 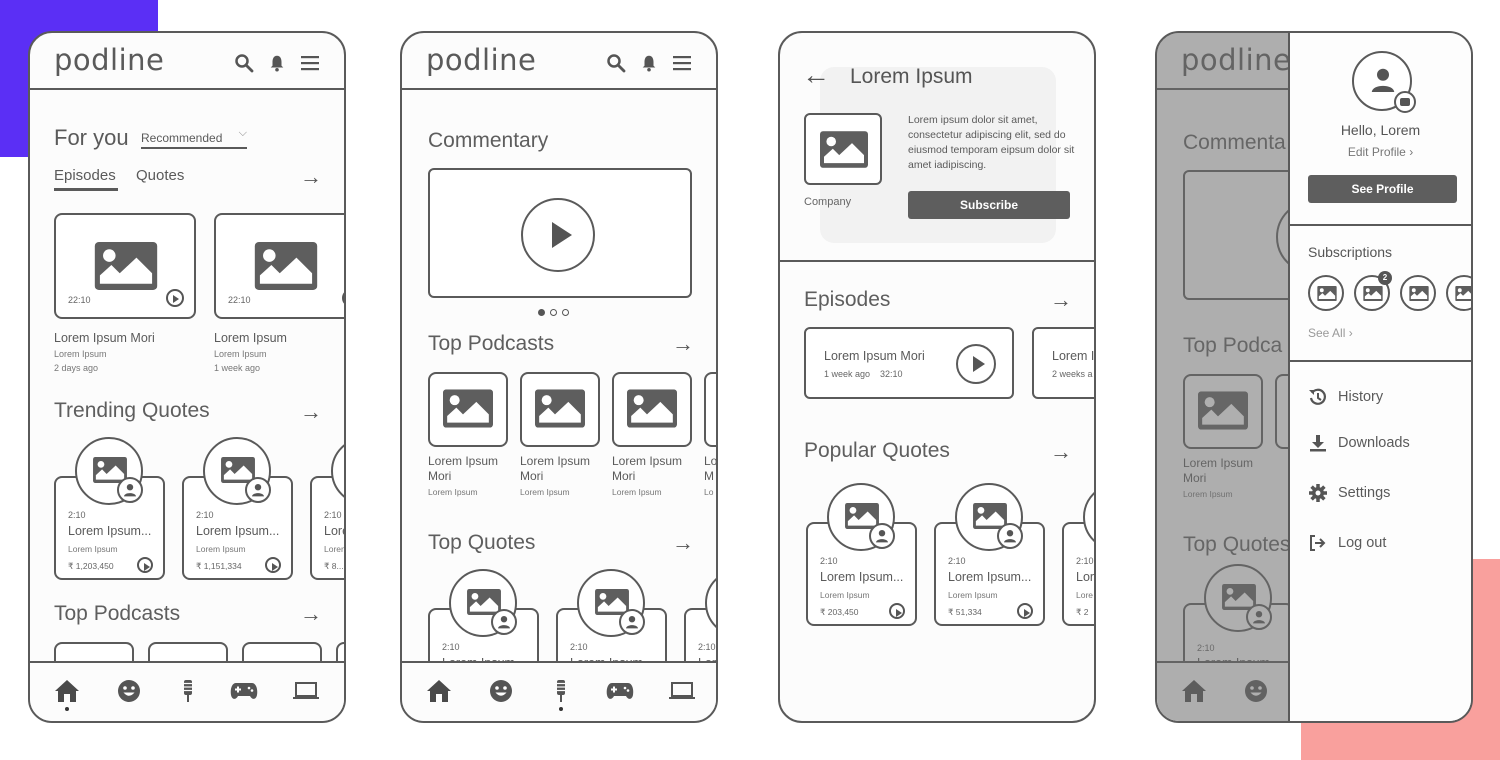 What do you see at coordinates (1345, 397) in the screenshot?
I see `menu-item-history: History` at bounding box center [1345, 397].